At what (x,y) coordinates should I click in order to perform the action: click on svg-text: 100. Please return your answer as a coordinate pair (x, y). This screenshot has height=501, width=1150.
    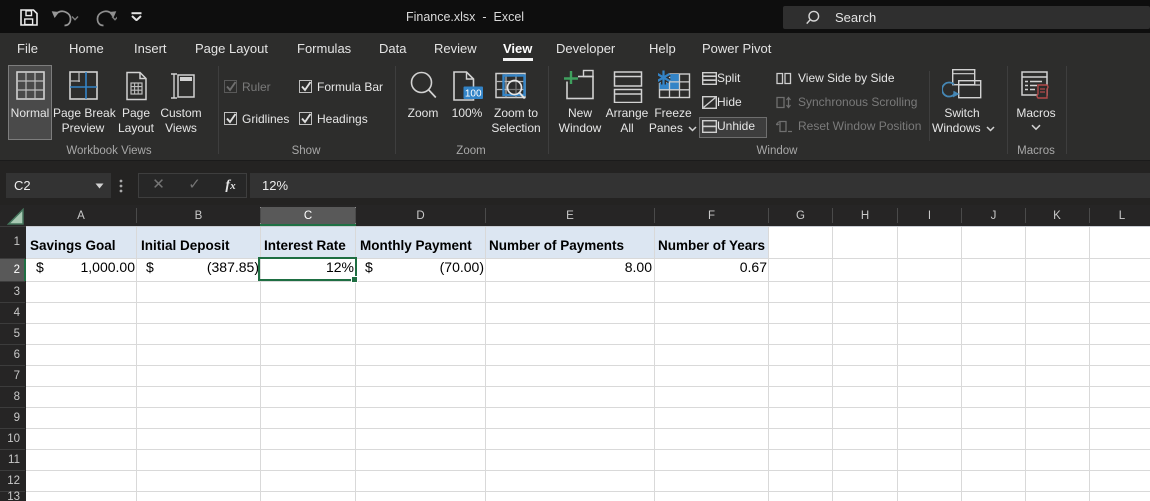
    Looking at the image, I should click on (473, 93).